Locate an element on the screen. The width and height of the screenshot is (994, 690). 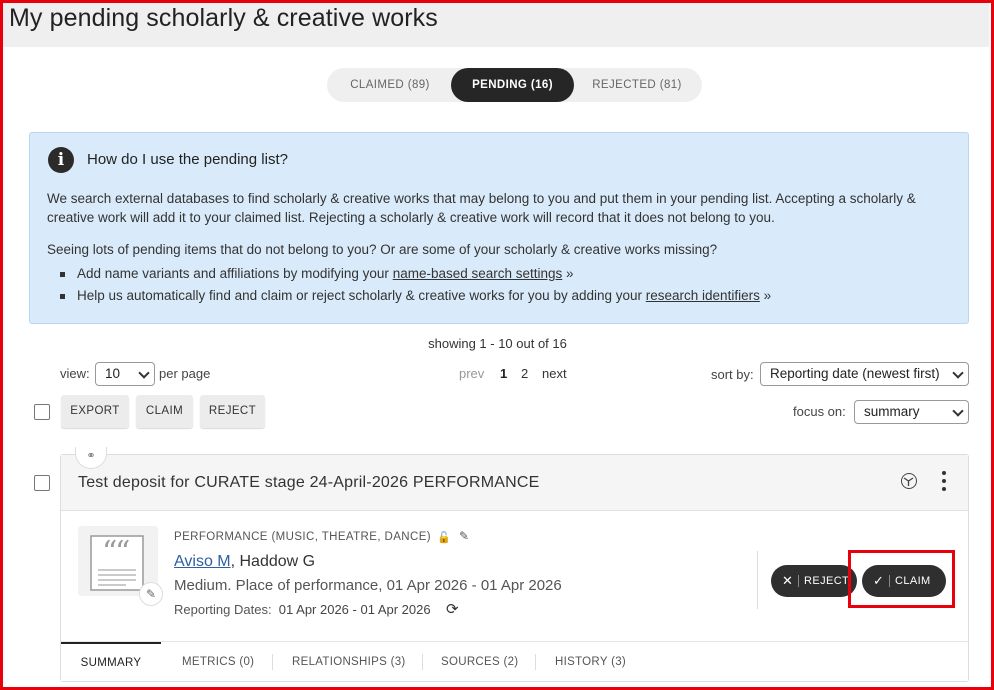
tab-sources: SOURCES (2) is located at coordinates (479, 662).